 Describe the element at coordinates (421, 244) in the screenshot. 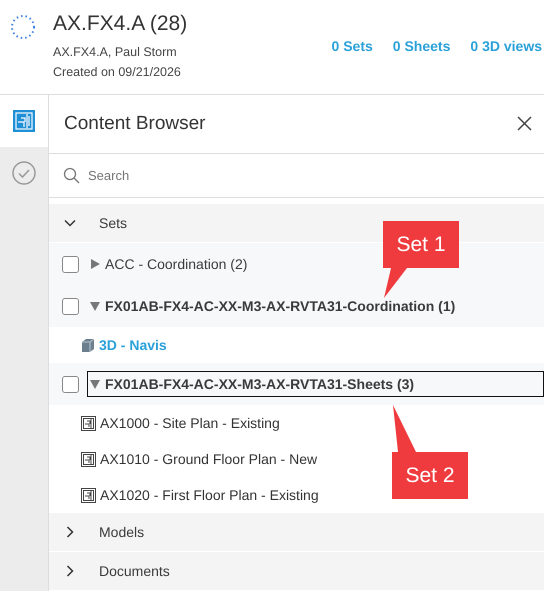

I see `callout-label: Set 1` at that location.